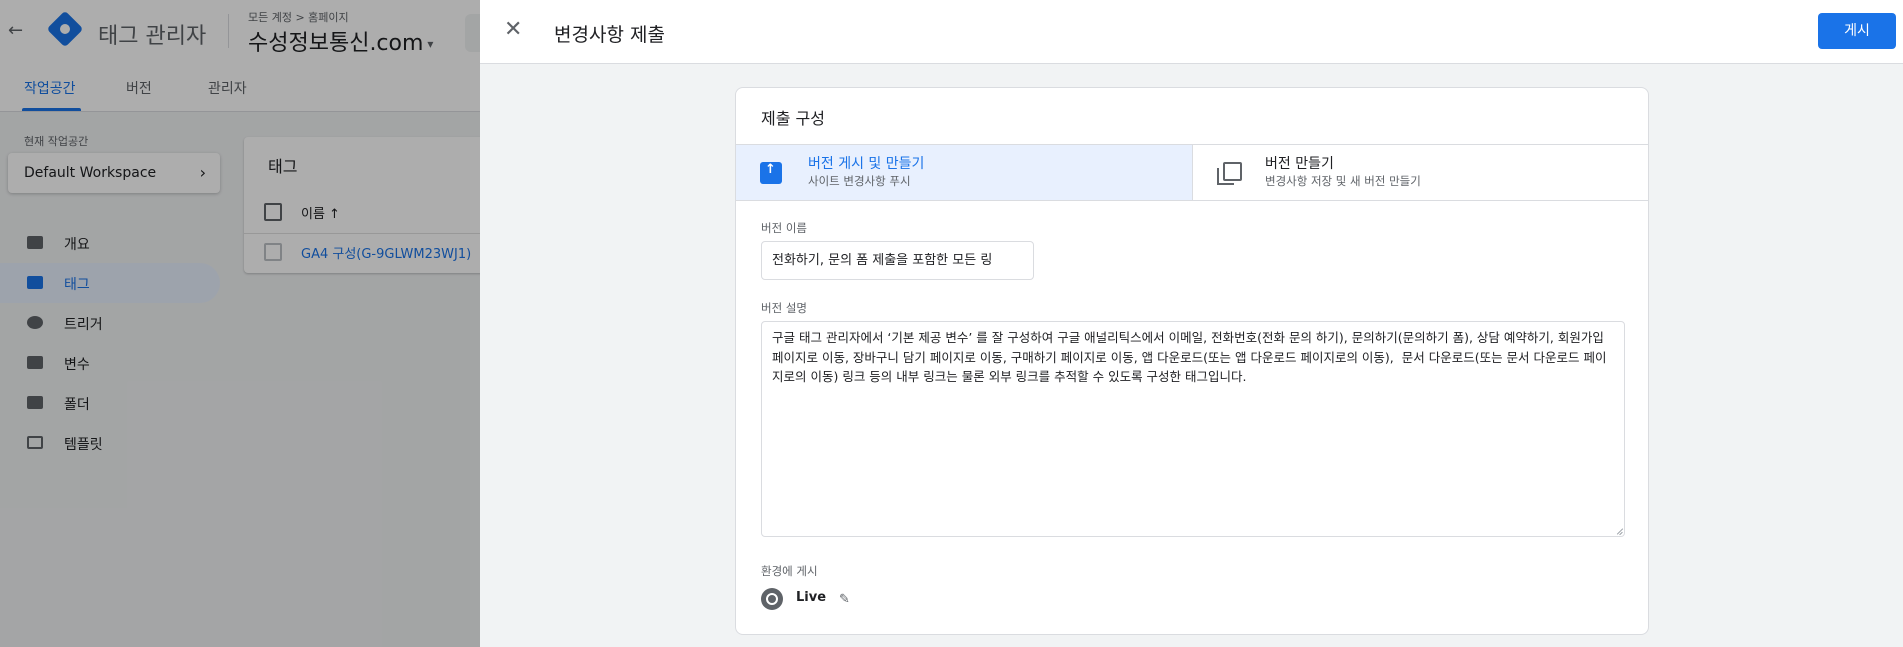 The width and height of the screenshot is (1903, 647). I want to click on resize-handle-icon, so click(1619, 530).